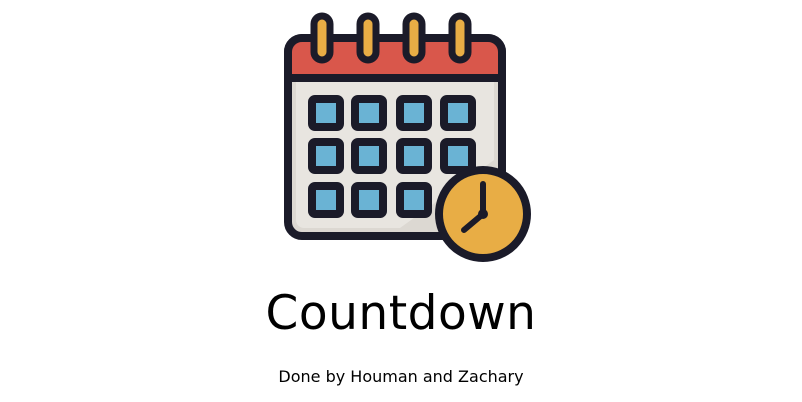 Image resolution: width=802 pixels, height=402 pixels. What do you see at coordinates (401, 376) in the screenshot?
I see `credits-text: Done by Houman and Zachary` at bounding box center [401, 376].